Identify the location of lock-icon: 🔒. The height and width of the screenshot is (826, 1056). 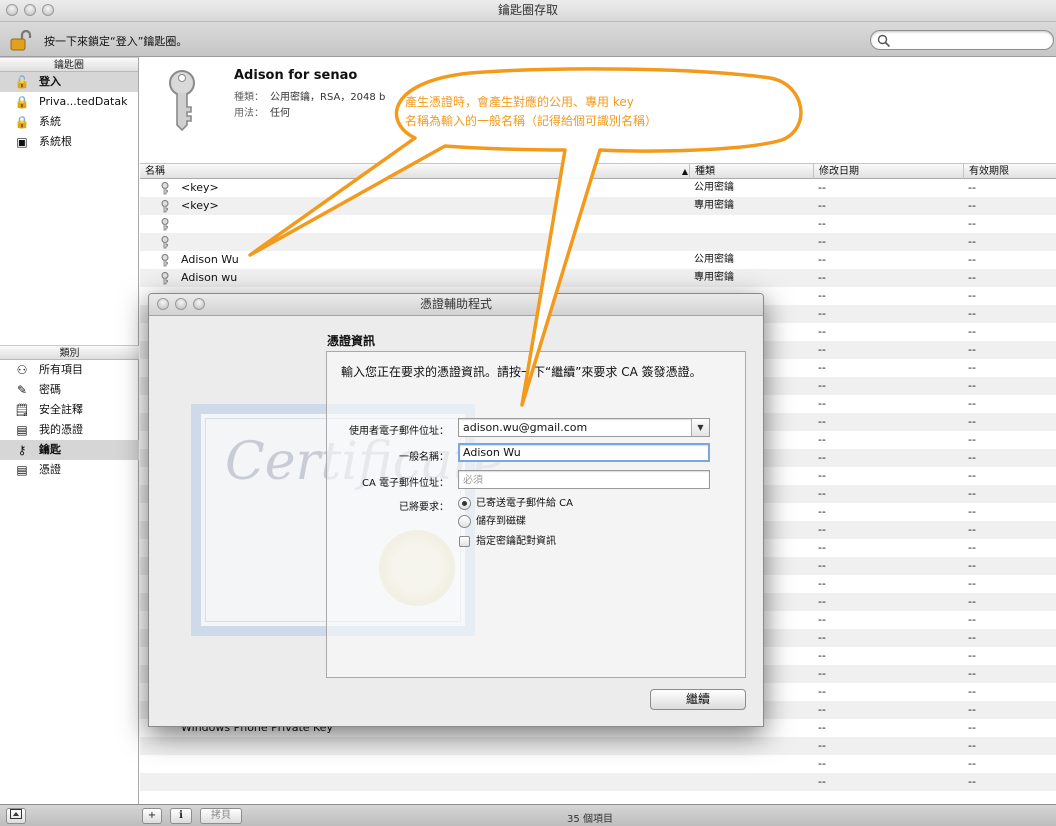
(22, 102).